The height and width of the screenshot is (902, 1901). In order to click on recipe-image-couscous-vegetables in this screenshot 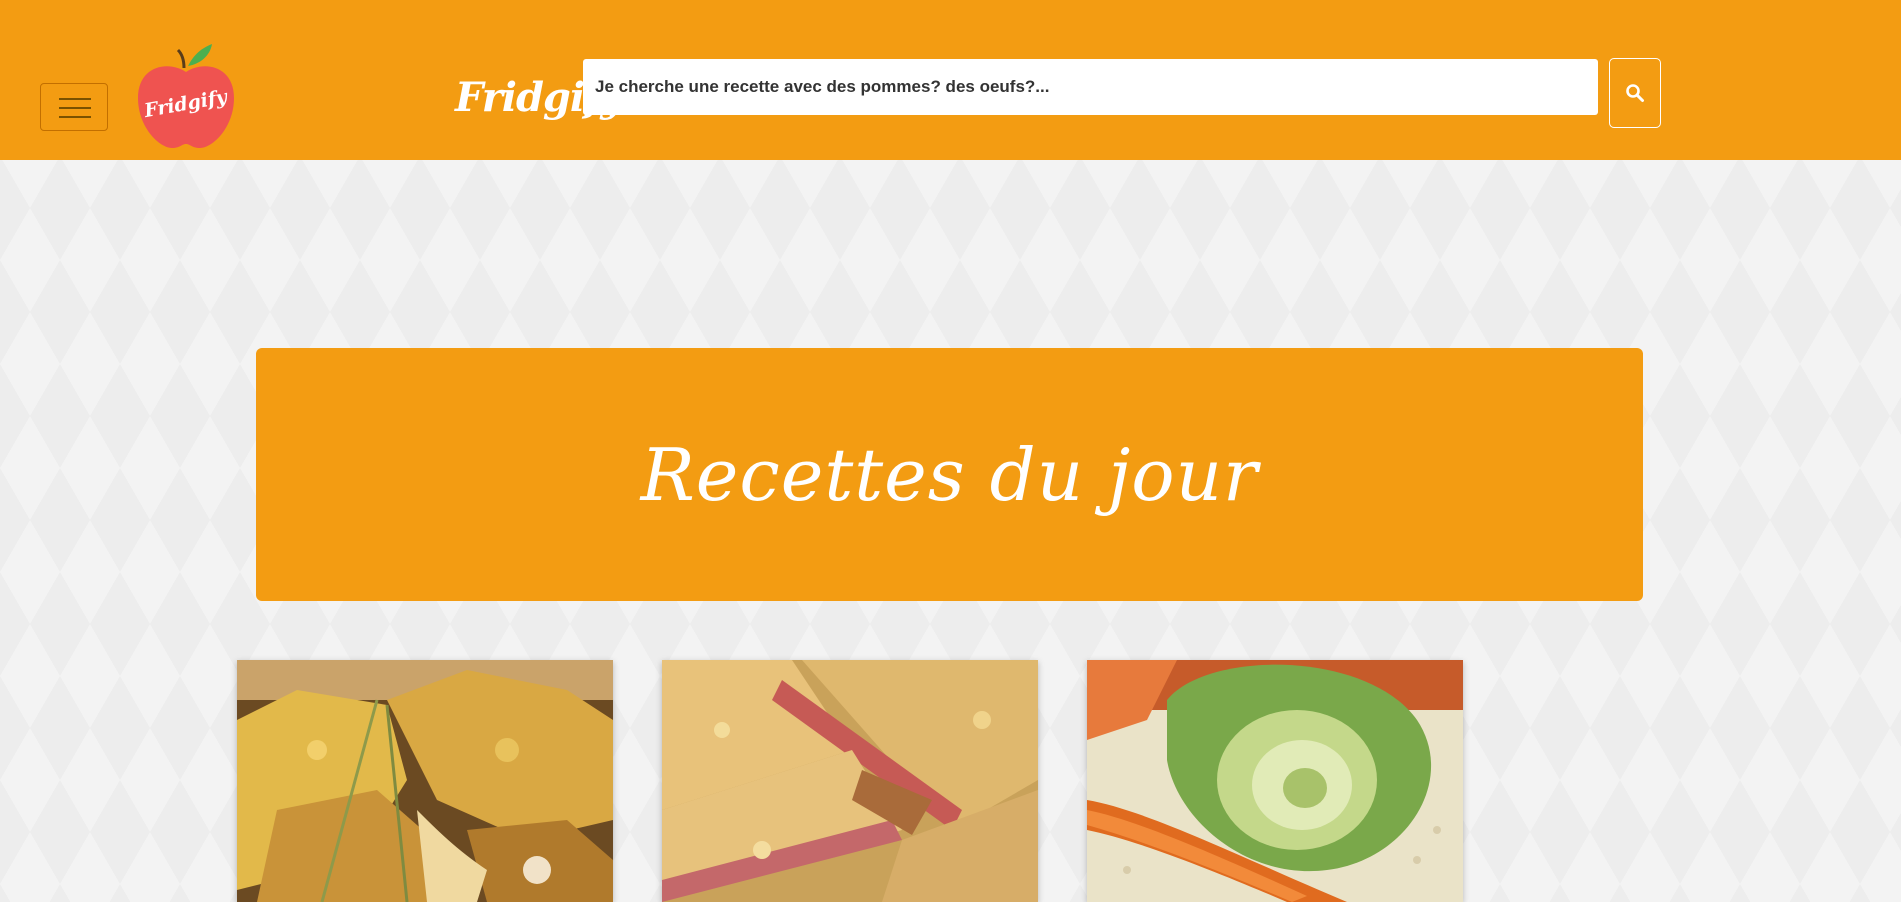, I will do `click(1275, 781)`.